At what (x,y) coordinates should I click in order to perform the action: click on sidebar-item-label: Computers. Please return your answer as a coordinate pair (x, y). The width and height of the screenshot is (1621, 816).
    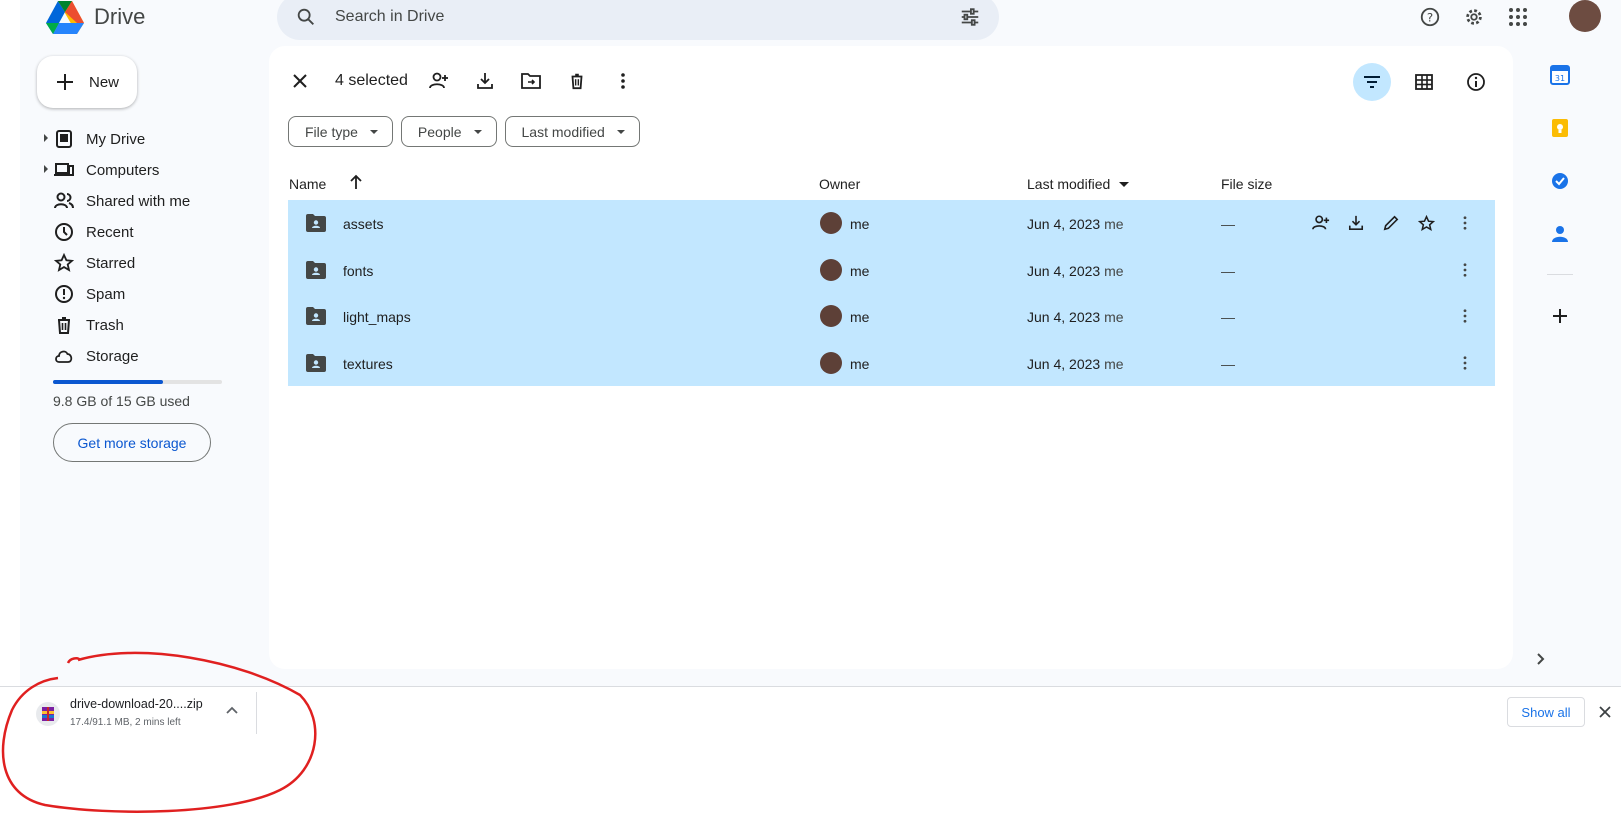
    Looking at the image, I should click on (123, 170).